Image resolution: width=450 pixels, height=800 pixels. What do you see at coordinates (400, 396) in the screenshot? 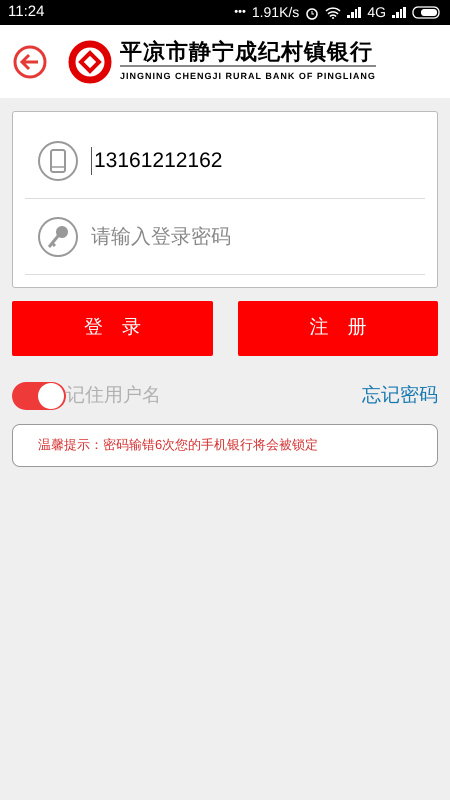
I see `forgot-password-link: 忘记密码` at bounding box center [400, 396].